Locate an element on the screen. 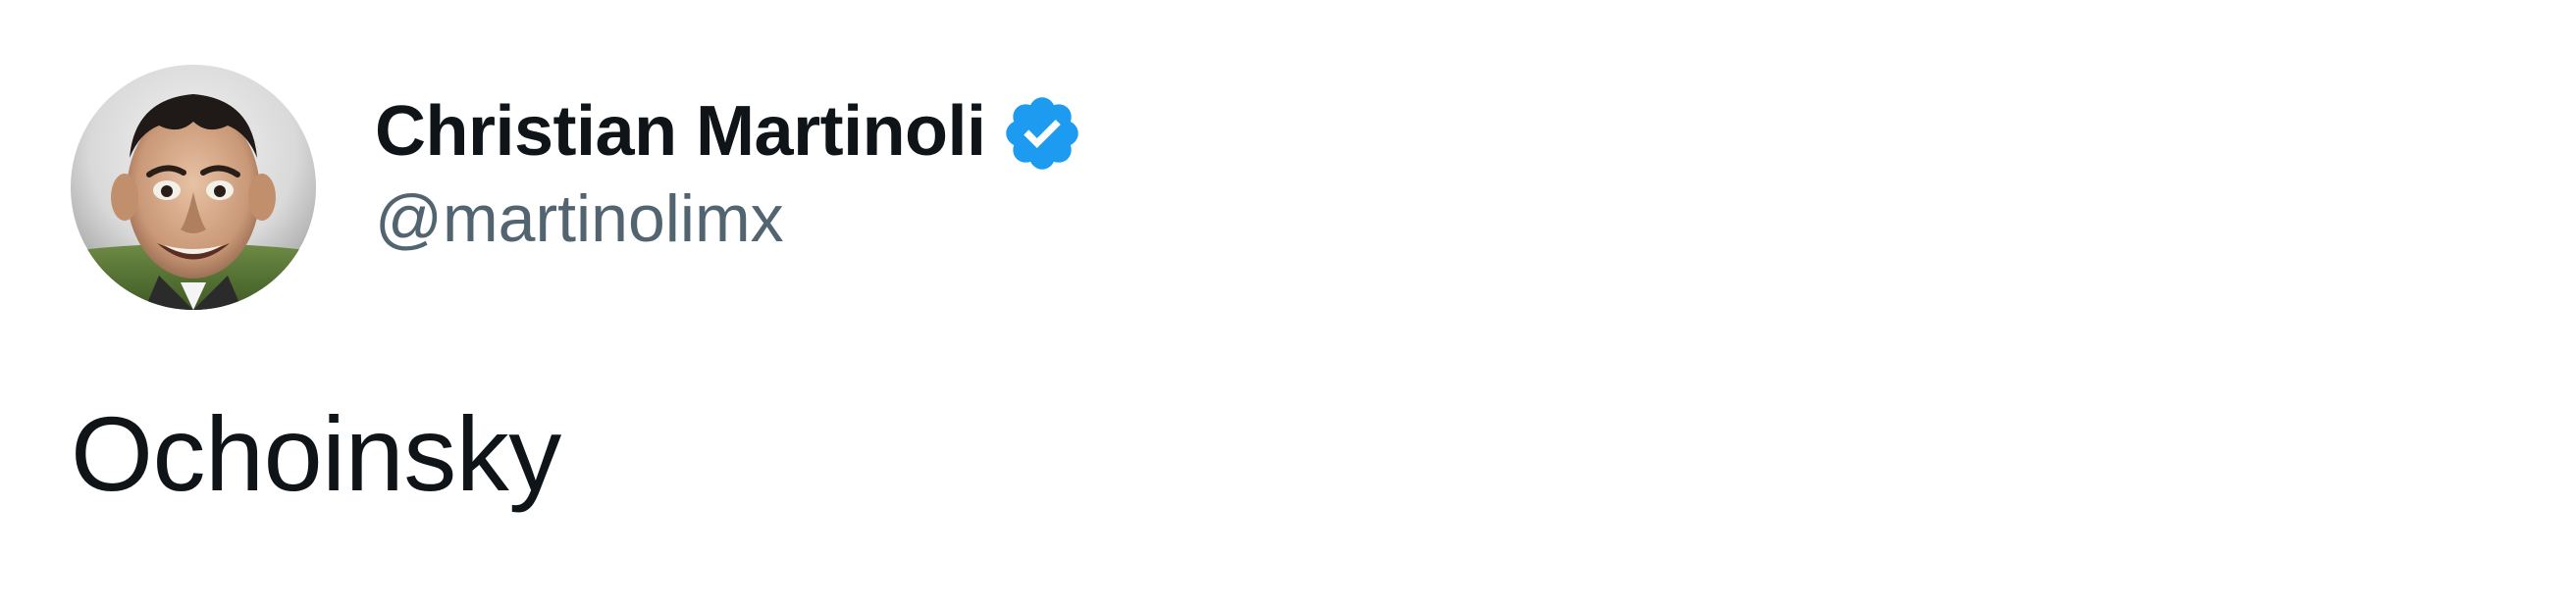 The width and height of the screenshot is (2576, 608). avatar is located at coordinates (193, 187).